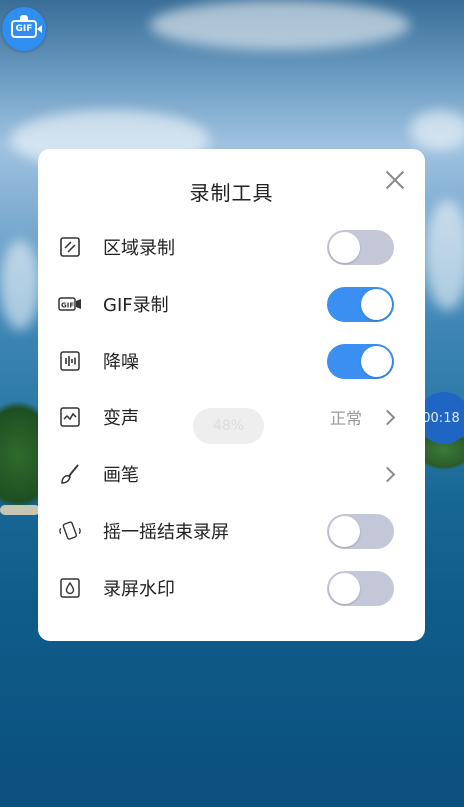 The height and width of the screenshot is (807, 464). I want to click on shake-to-stop-toggle, so click(360, 531).